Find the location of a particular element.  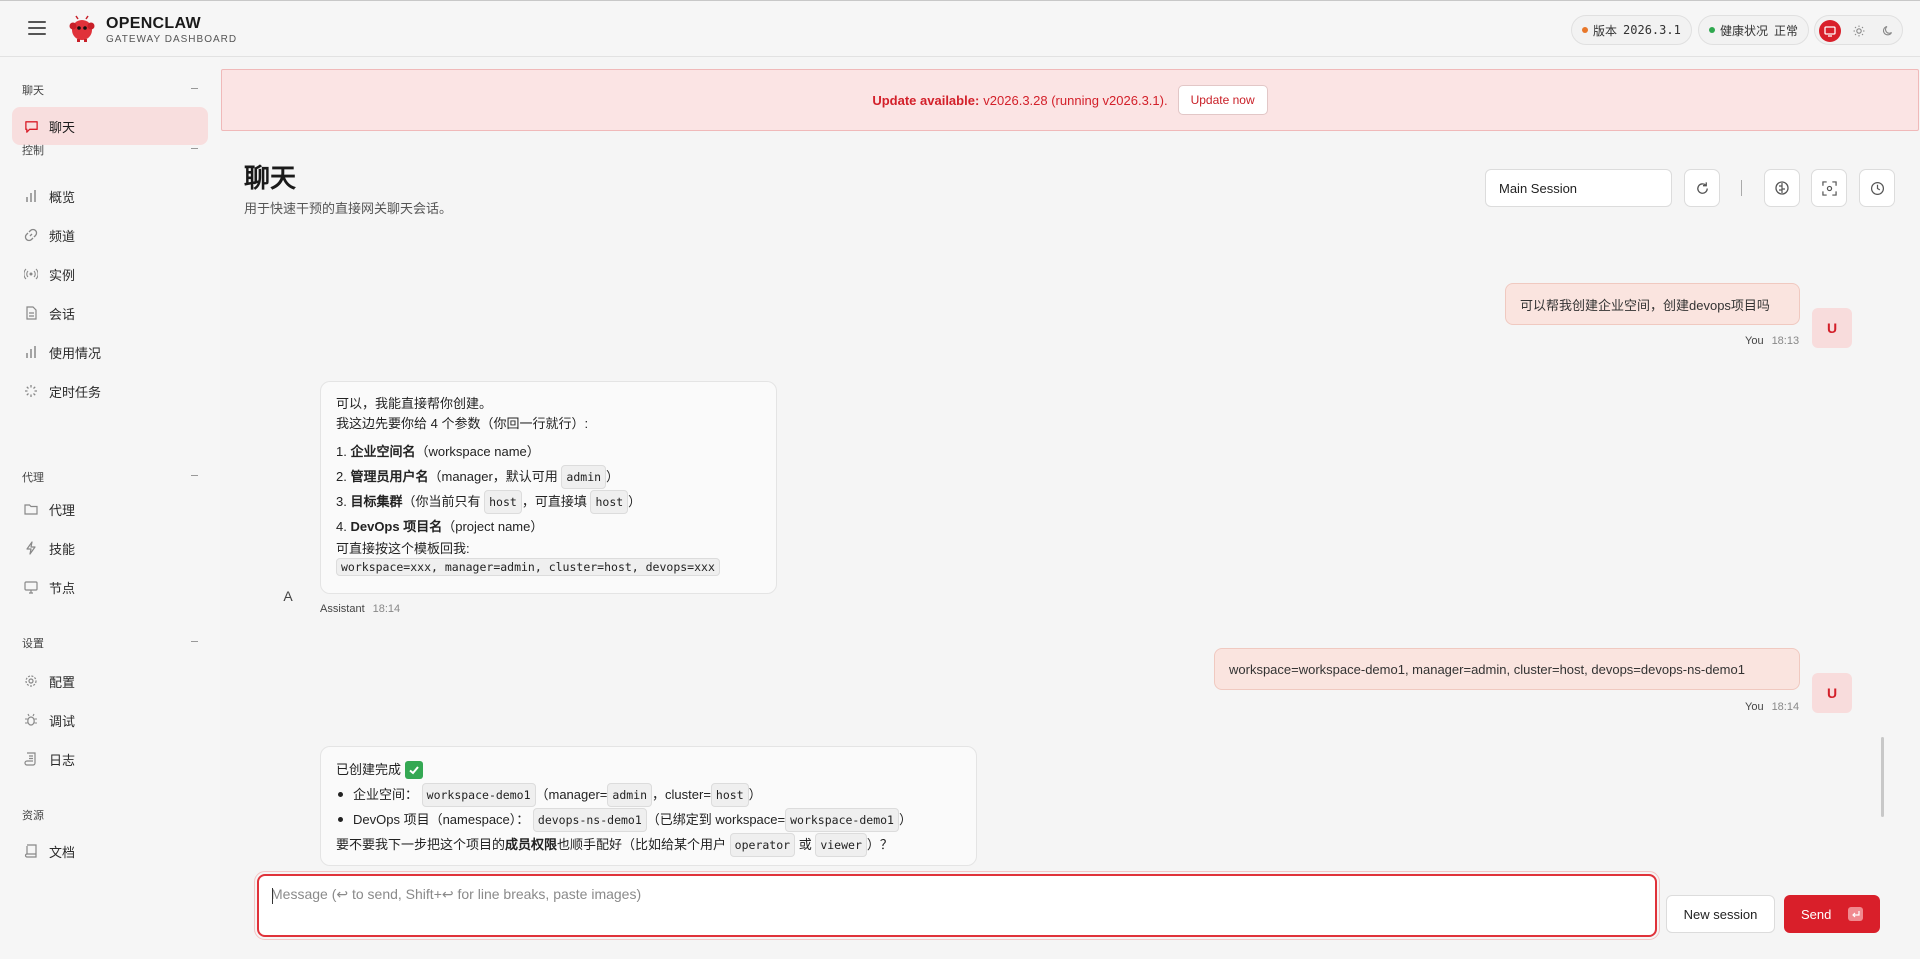

refresh-button is located at coordinates (1702, 188).